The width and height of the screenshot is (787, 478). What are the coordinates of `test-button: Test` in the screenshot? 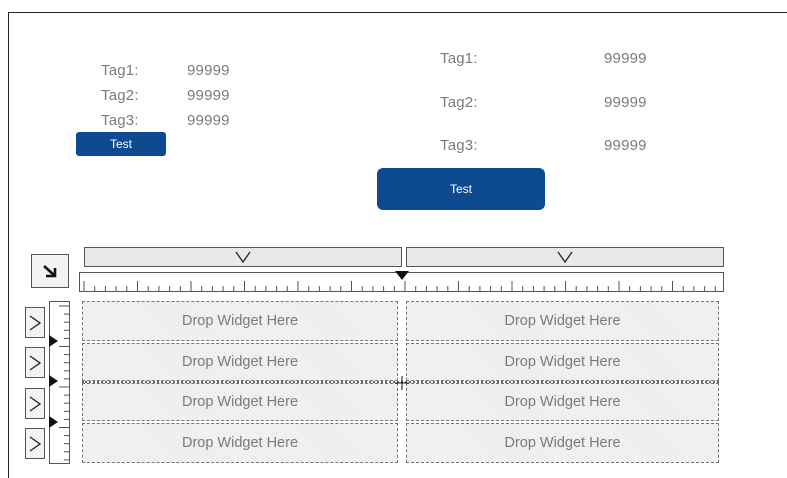 It's located at (121, 144).